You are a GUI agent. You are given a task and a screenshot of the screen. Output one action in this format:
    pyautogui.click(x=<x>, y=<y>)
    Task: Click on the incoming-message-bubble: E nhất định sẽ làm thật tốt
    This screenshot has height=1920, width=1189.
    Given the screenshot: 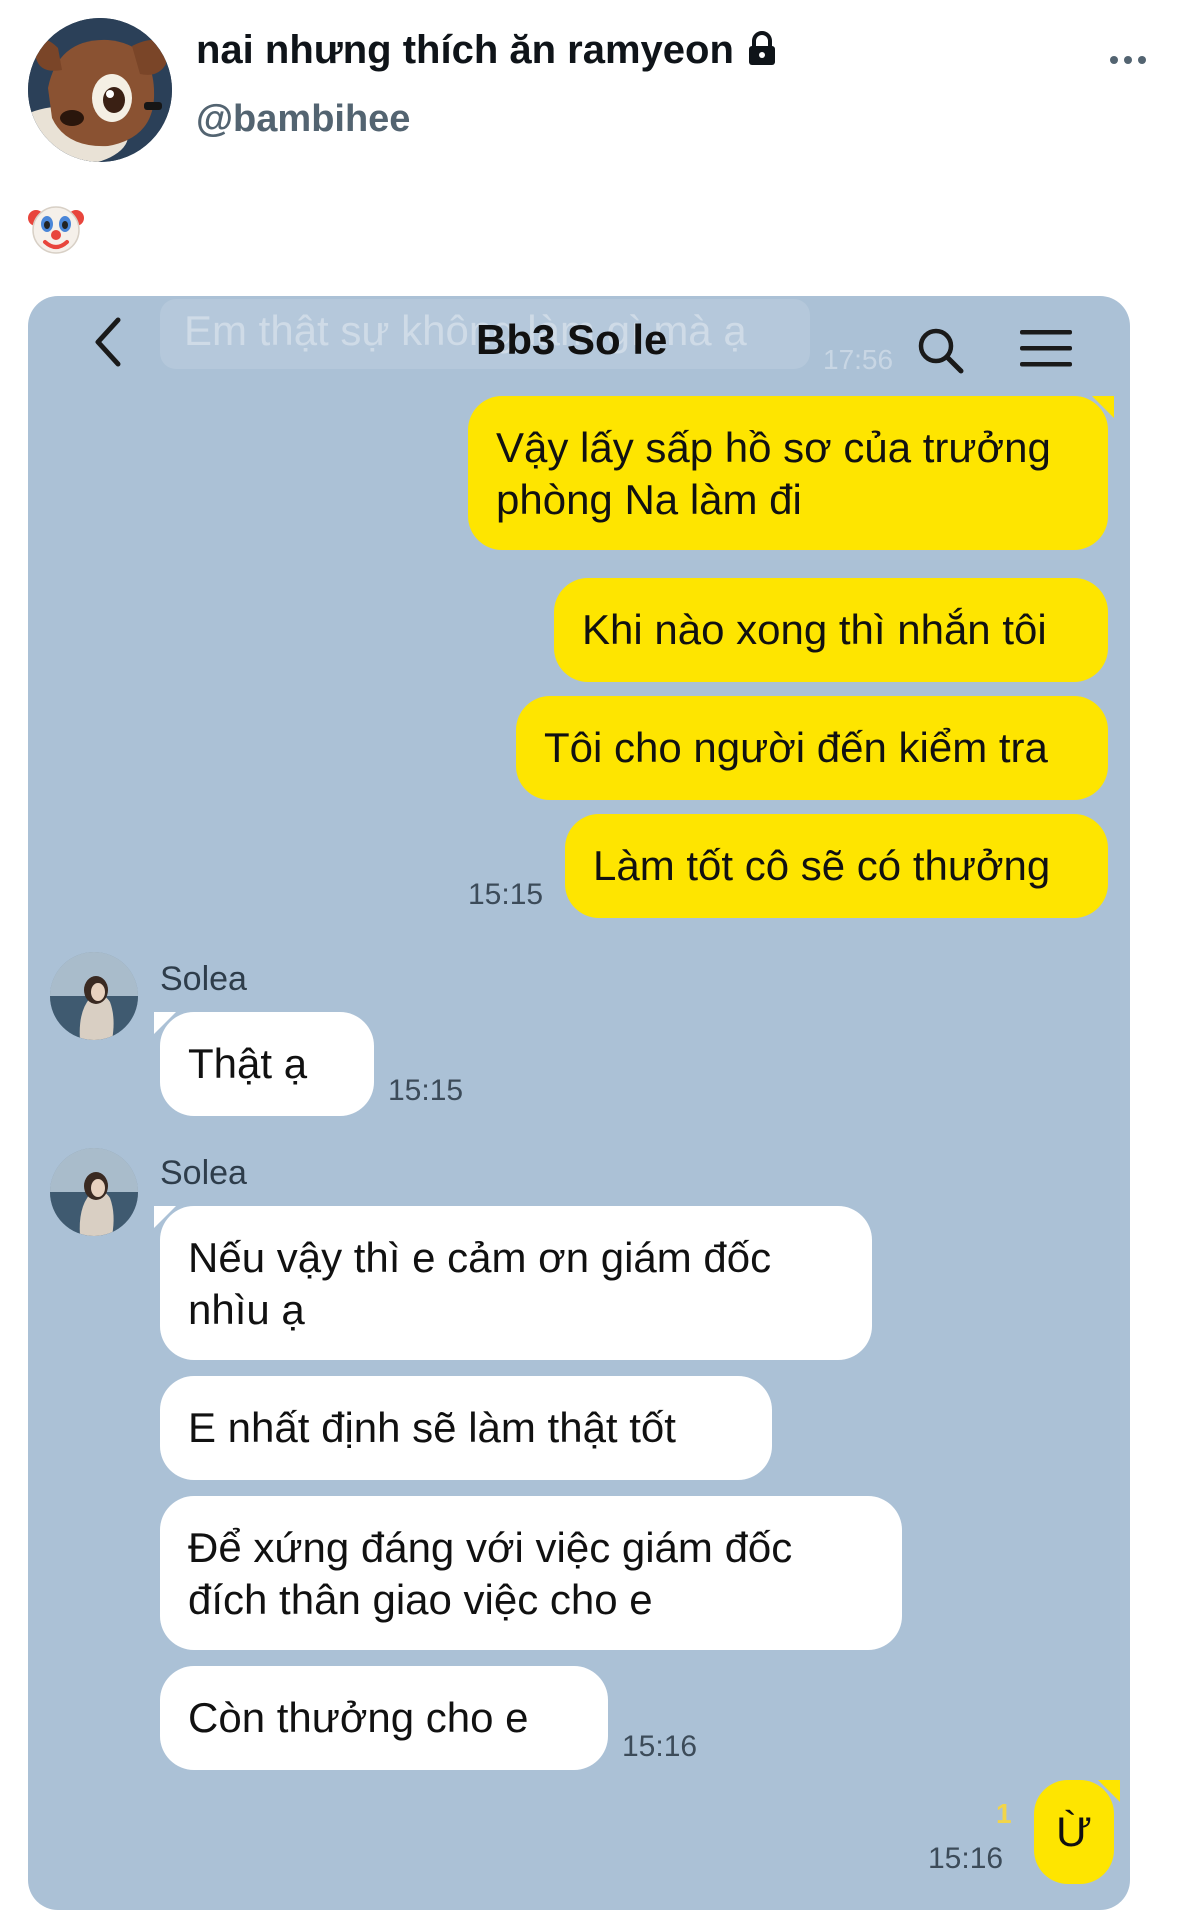 What is the action you would take?
    pyautogui.click(x=466, y=1428)
    